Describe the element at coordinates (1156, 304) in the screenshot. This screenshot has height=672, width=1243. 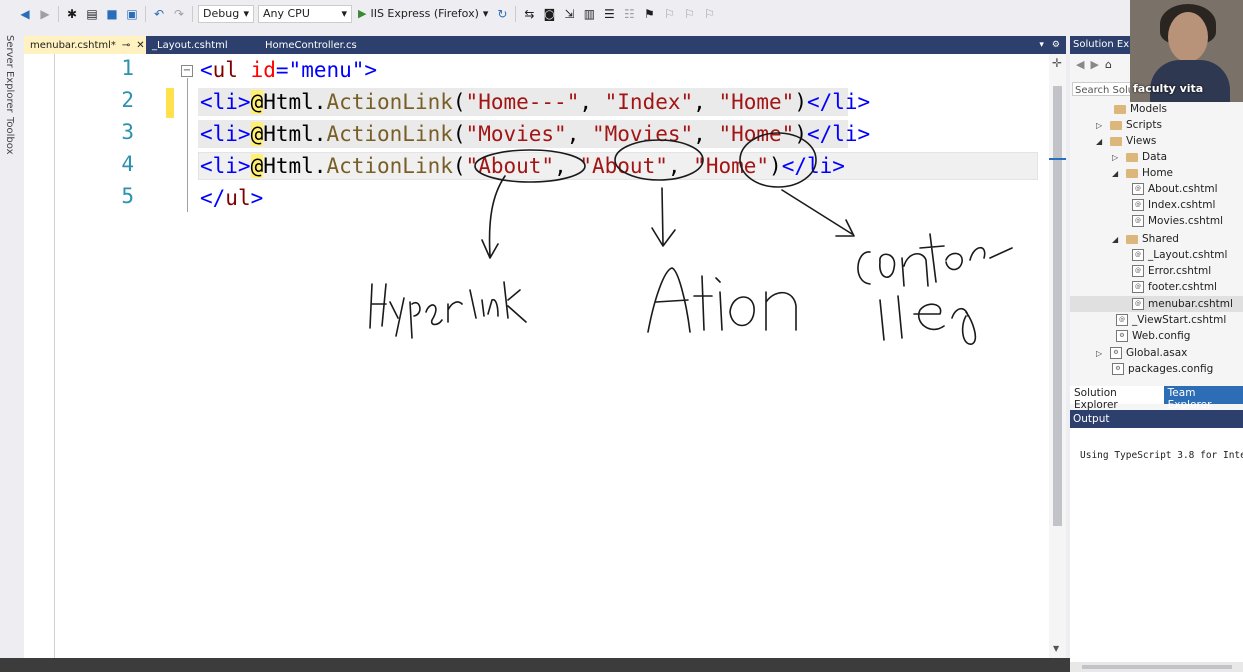
I see `tree-item-menubar: @ menubar.cshtml` at that location.